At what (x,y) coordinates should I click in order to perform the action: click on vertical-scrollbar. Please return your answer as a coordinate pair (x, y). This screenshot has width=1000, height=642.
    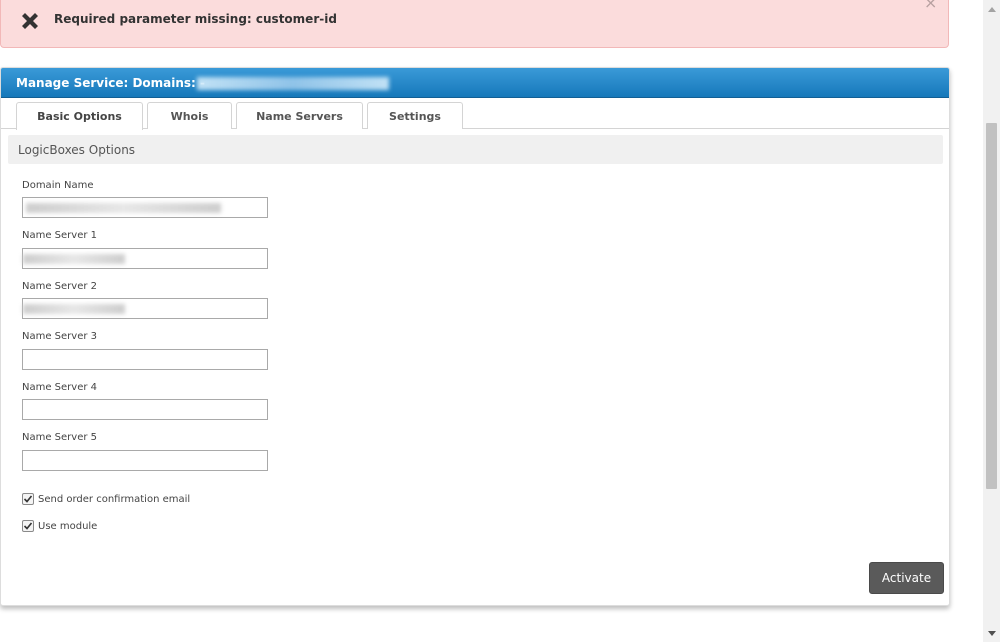
    Looking at the image, I should click on (991, 321).